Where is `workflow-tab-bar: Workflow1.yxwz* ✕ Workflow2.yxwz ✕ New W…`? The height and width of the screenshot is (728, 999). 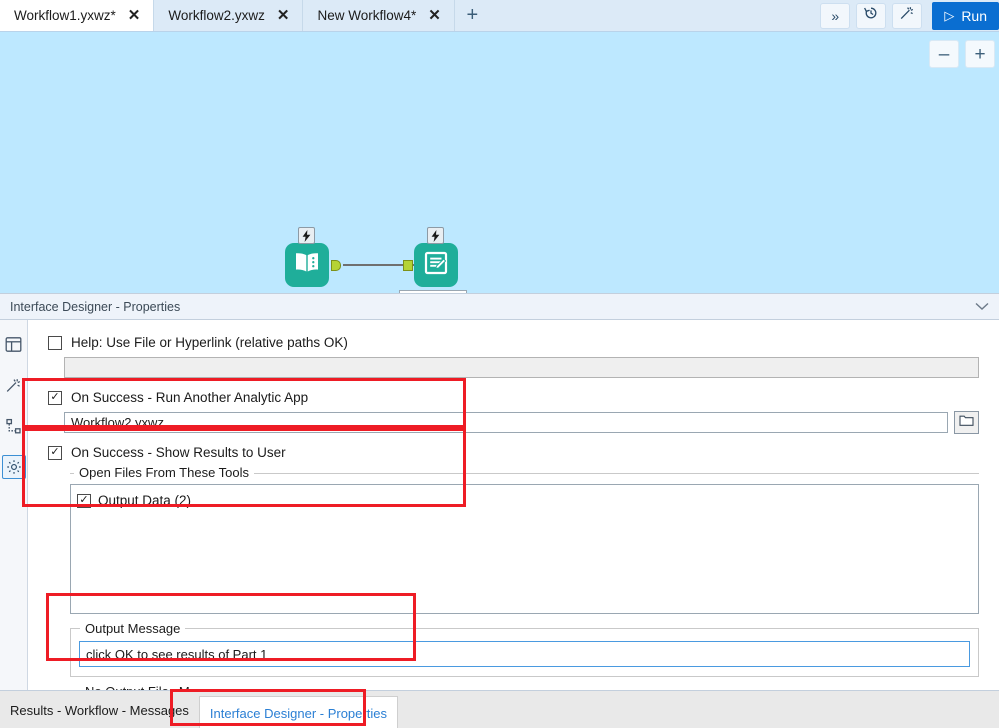
workflow-tab-bar: Workflow1.yxwz* ✕ Workflow2.yxwz ✕ New W… is located at coordinates (499, 16).